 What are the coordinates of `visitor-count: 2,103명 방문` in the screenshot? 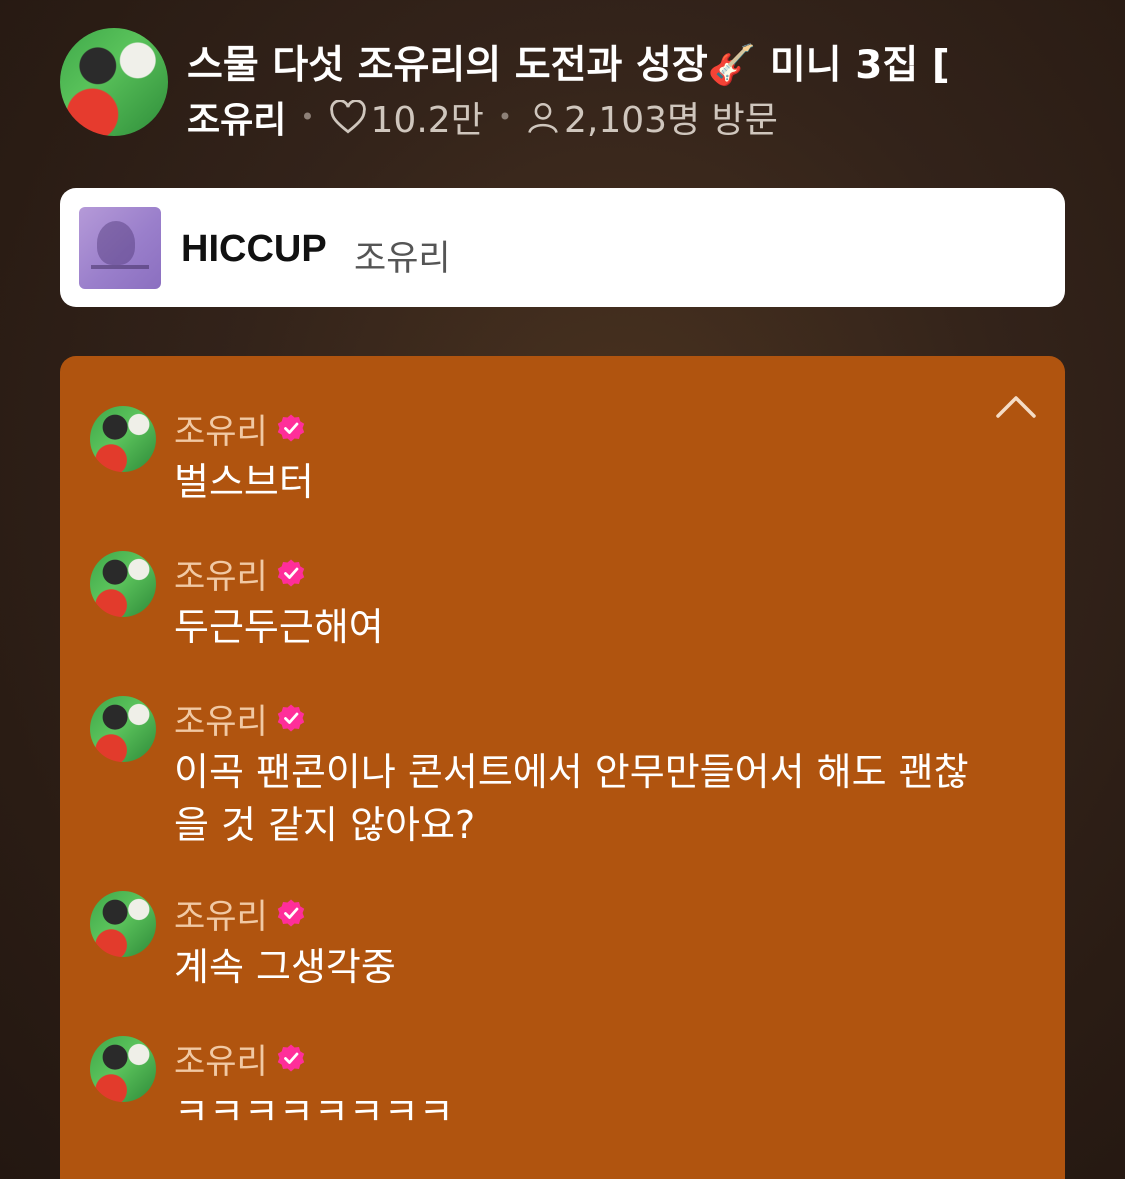 It's located at (670, 120).